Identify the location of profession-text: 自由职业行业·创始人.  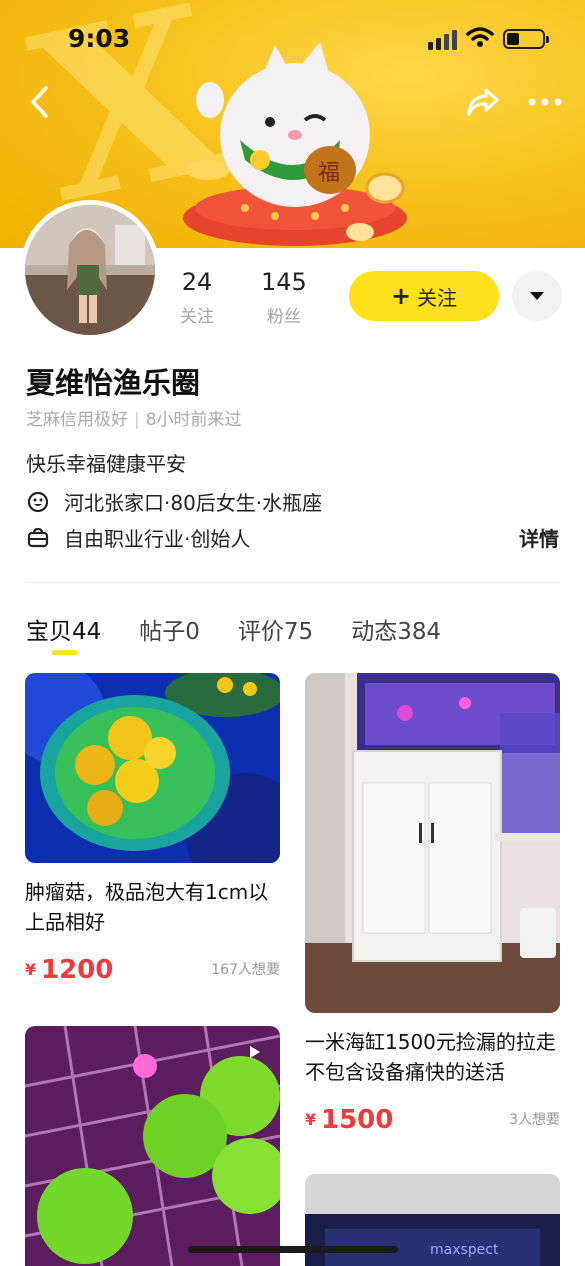
(157, 539).